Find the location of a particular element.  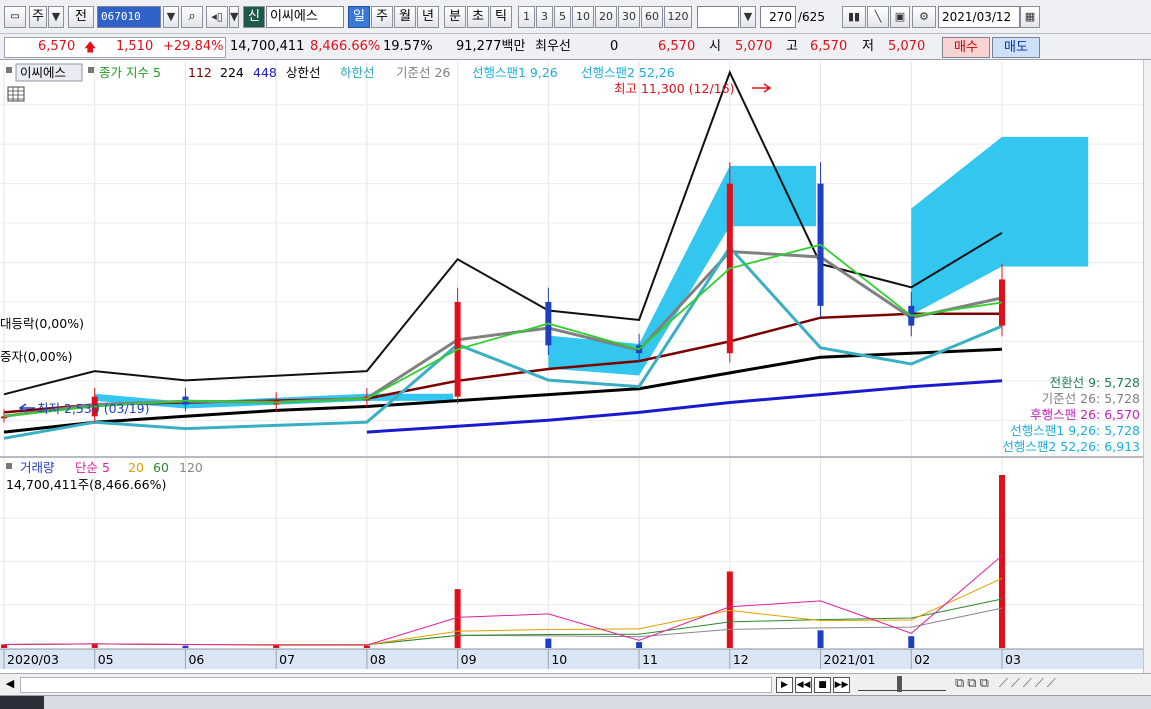

x-axis-label: 2021/01 is located at coordinates (850, 659).